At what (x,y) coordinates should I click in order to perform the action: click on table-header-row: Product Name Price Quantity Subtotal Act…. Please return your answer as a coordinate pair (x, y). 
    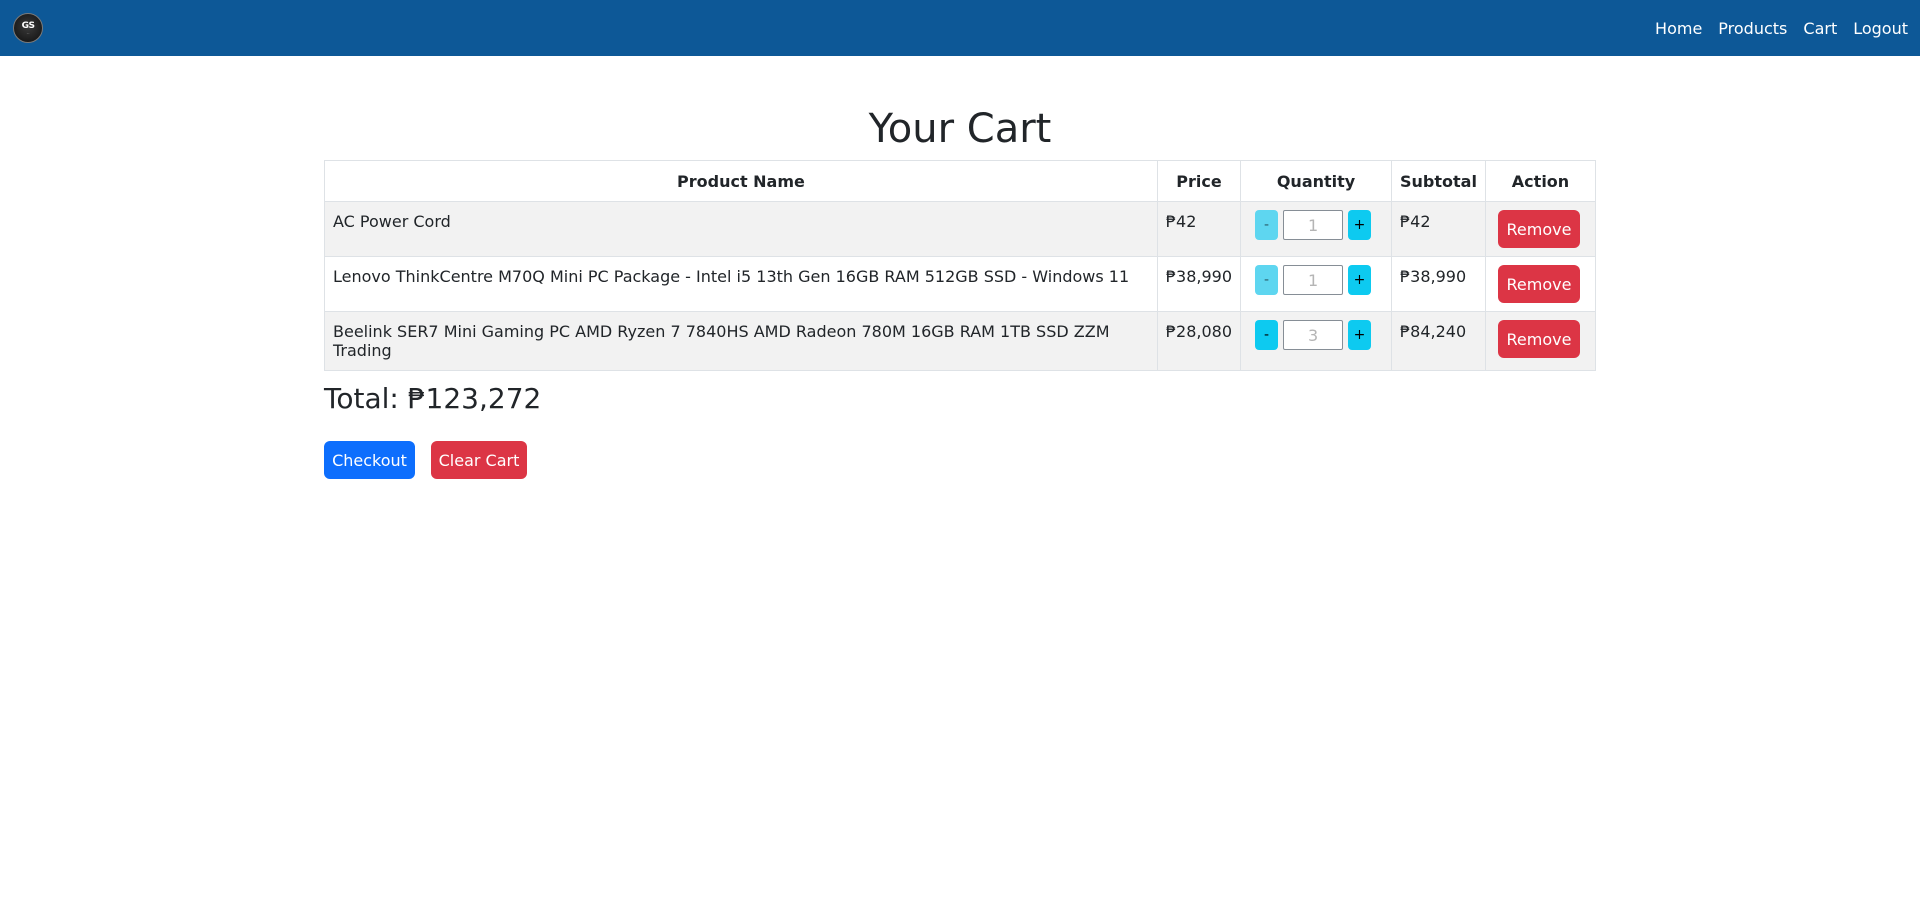
    Looking at the image, I should click on (960, 181).